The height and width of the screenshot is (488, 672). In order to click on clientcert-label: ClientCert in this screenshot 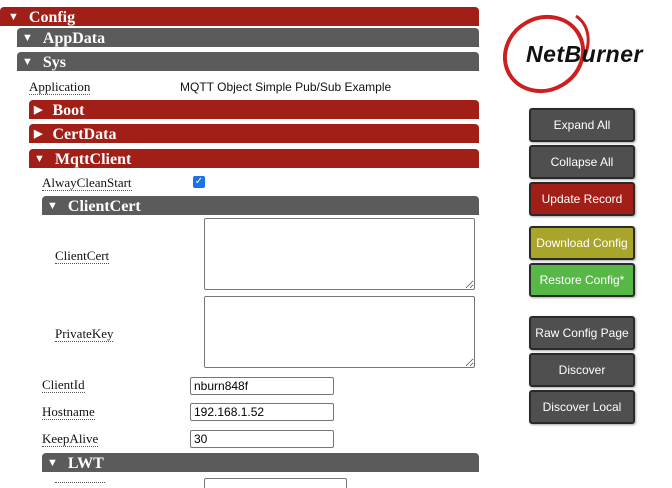, I will do `click(82, 256)`.